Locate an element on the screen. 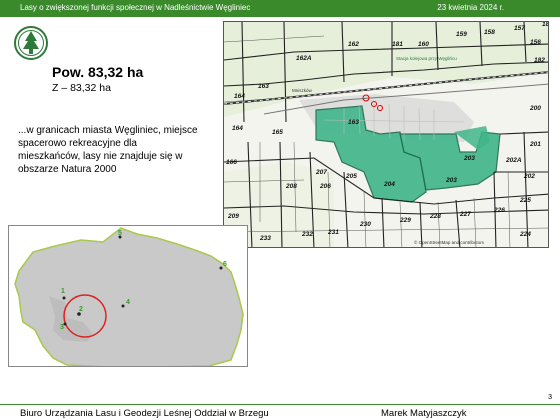 The height and width of the screenshot is (420, 560). overview-map: 1 2 3 4 5 6 is located at coordinates (128, 296).